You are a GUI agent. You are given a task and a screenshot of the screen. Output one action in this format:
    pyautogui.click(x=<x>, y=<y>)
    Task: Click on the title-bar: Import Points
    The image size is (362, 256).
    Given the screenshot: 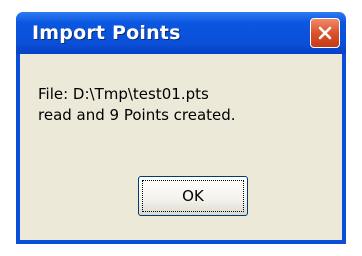 What is the action you would take?
    pyautogui.click(x=181, y=33)
    